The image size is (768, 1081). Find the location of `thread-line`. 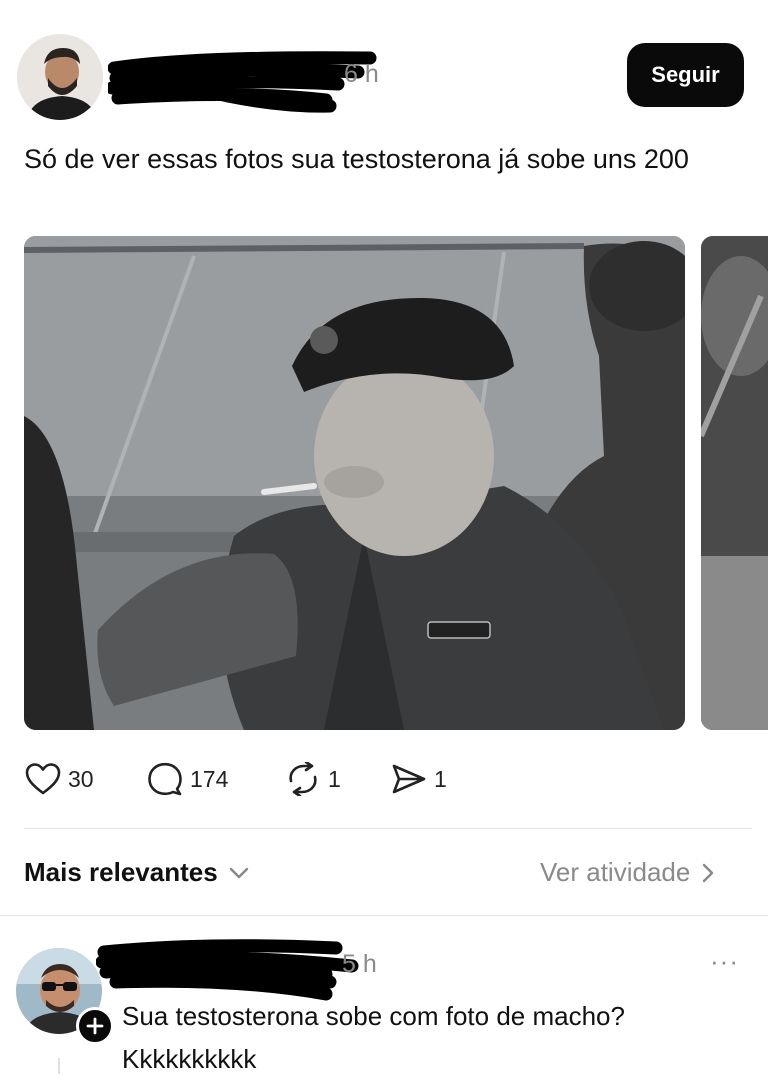

thread-line is located at coordinates (59, 1066).